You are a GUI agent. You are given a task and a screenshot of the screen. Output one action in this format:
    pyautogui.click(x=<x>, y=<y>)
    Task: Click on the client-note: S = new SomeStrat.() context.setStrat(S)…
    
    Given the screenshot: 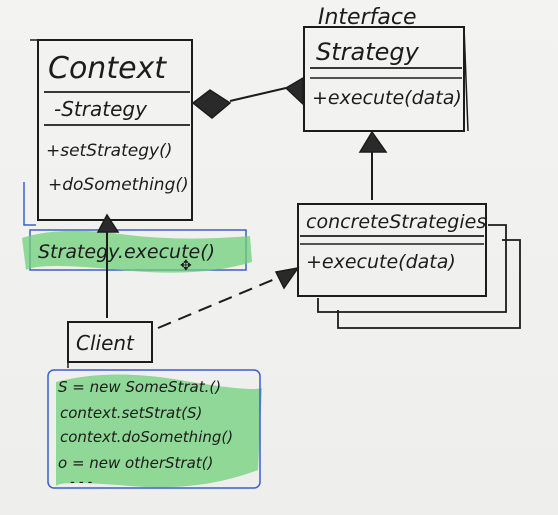 What is the action you would take?
    pyautogui.click(x=154, y=429)
    